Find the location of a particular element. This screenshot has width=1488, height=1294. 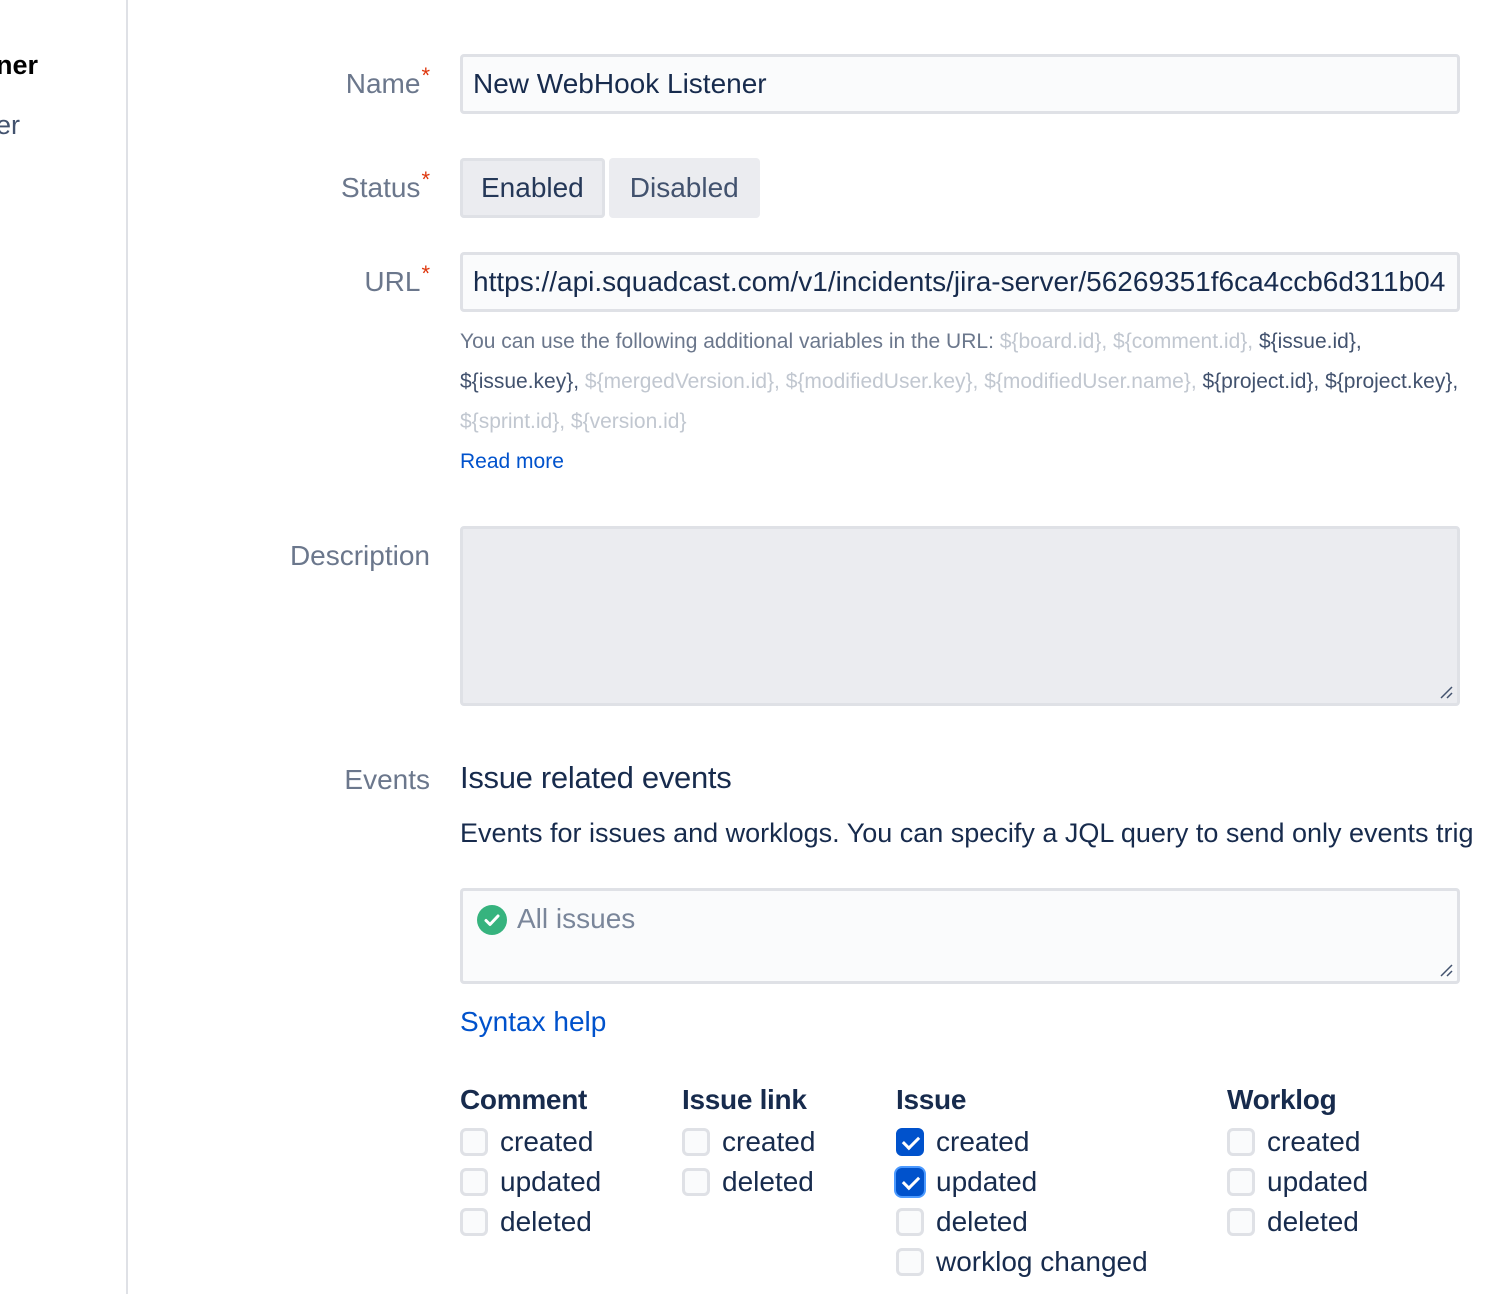

event-group: Comment created updated deleted is located at coordinates (530, 1163).